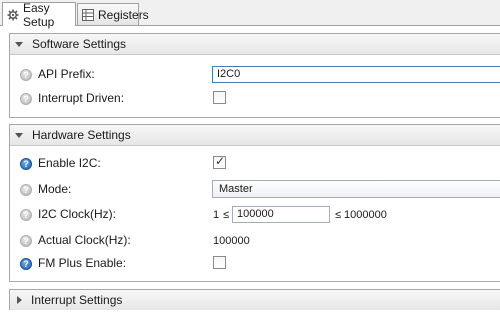 This screenshot has width=500, height=334. Describe the element at coordinates (365, 215) in the screenshot. I see `i2c-clock-max: 1000000` at that location.